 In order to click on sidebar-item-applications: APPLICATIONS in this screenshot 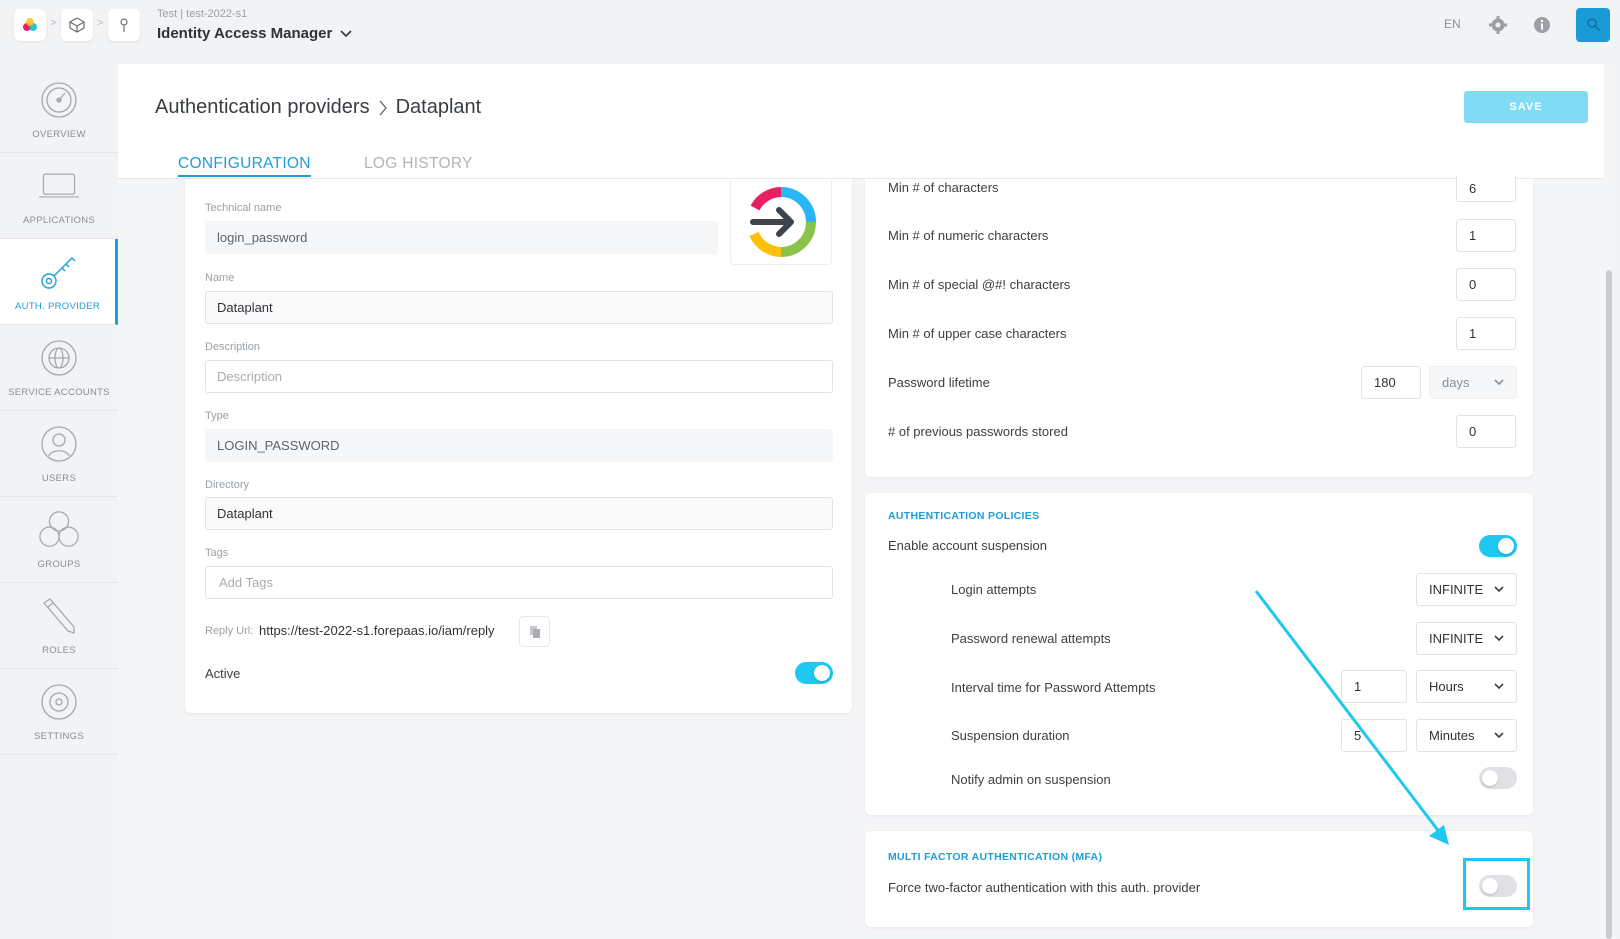, I will do `click(59, 196)`.